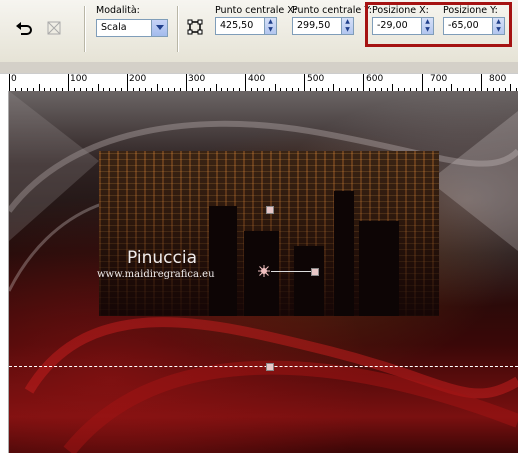 This screenshot has width=518, height=453. I want to click on center-x-stepper: ▲ ▼, so click(270, 26).